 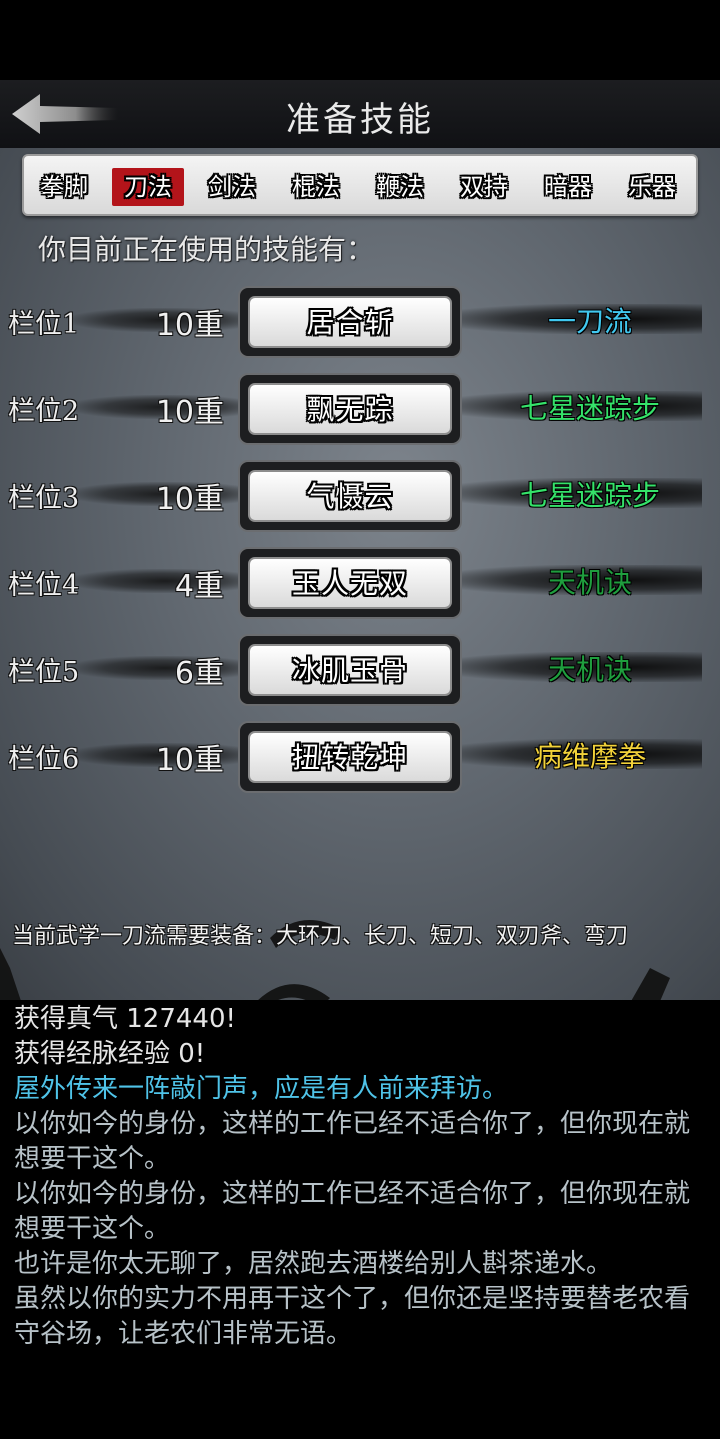 I want to click on skill-slot-row: 栏位6 10重 扭转乾坤 病维摩拳, so click(x=360, y=758).